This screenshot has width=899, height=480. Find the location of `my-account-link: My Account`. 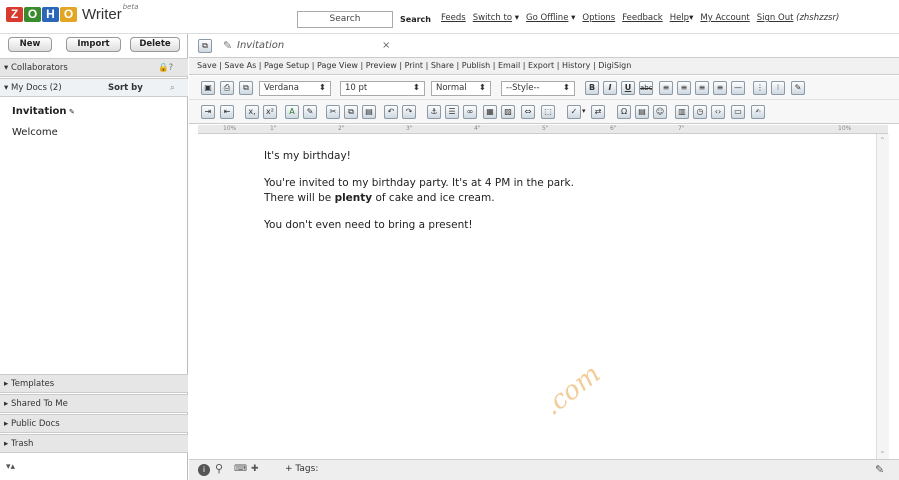

my-account-link: My Account is located at coordinates (724, 18).